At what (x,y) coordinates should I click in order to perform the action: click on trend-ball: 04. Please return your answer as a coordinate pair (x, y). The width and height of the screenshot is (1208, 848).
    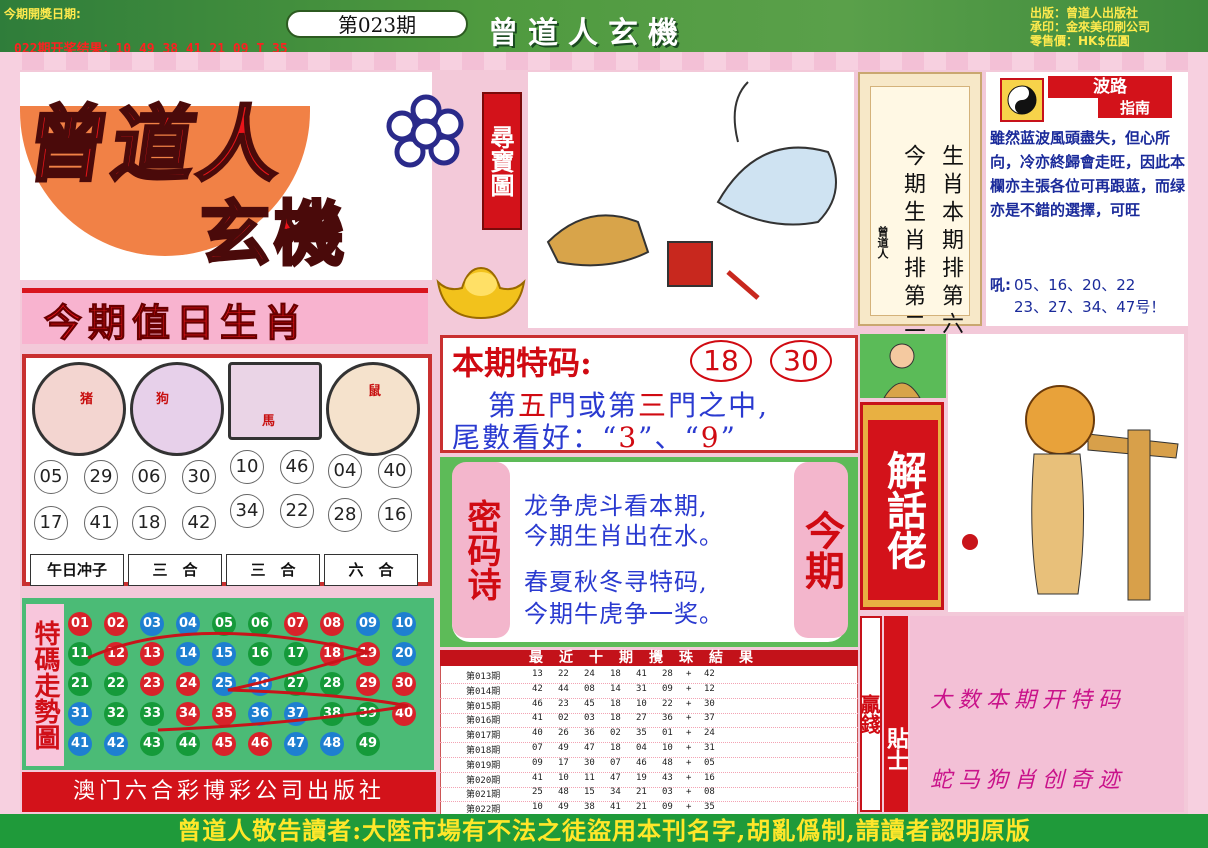
    Looking at the image, I should click on (188, 624).